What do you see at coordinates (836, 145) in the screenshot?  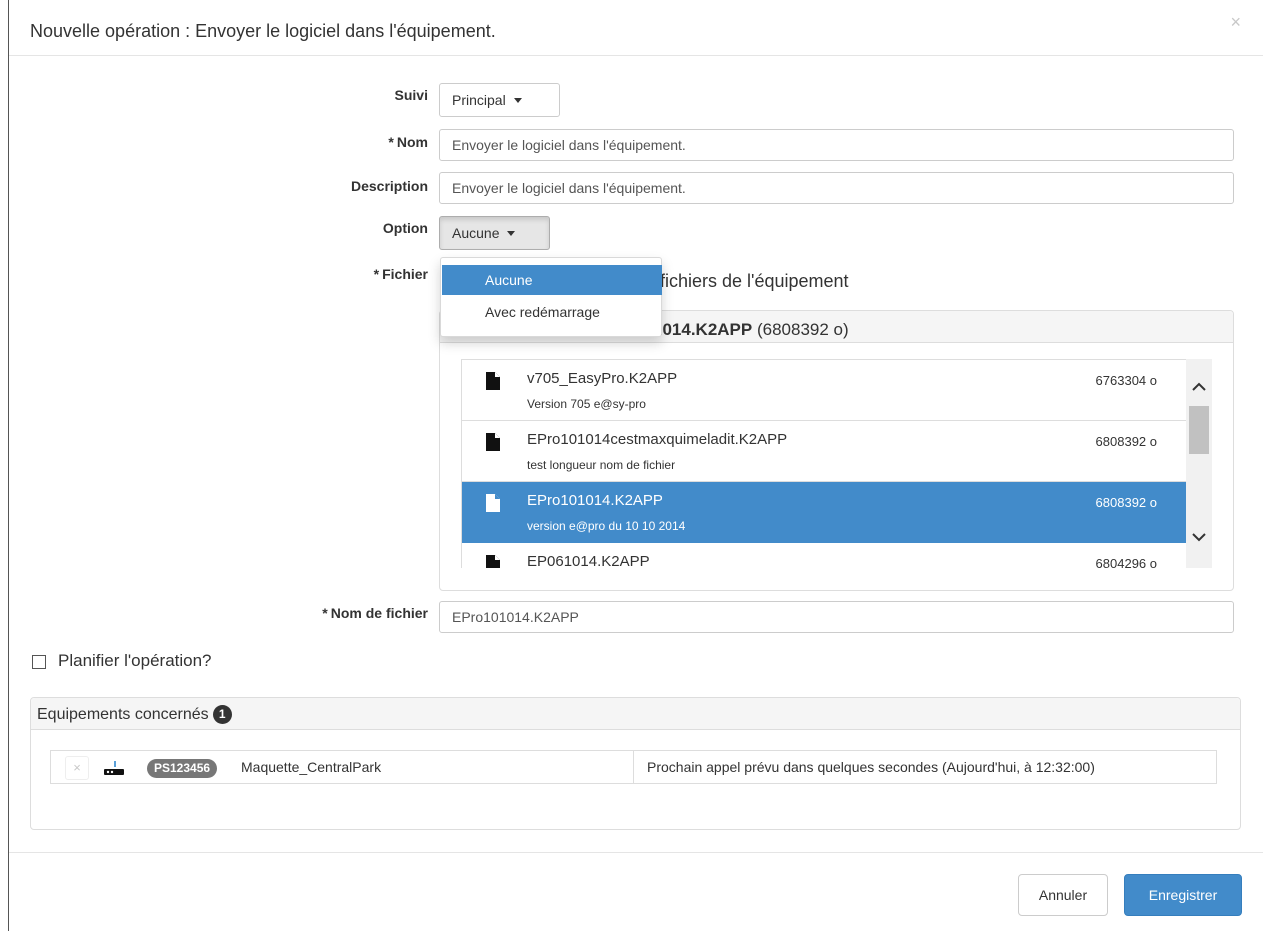 I see `nom-input: Envoyer le logiciel dans l'équipement.` at bounding box center [836, 145].